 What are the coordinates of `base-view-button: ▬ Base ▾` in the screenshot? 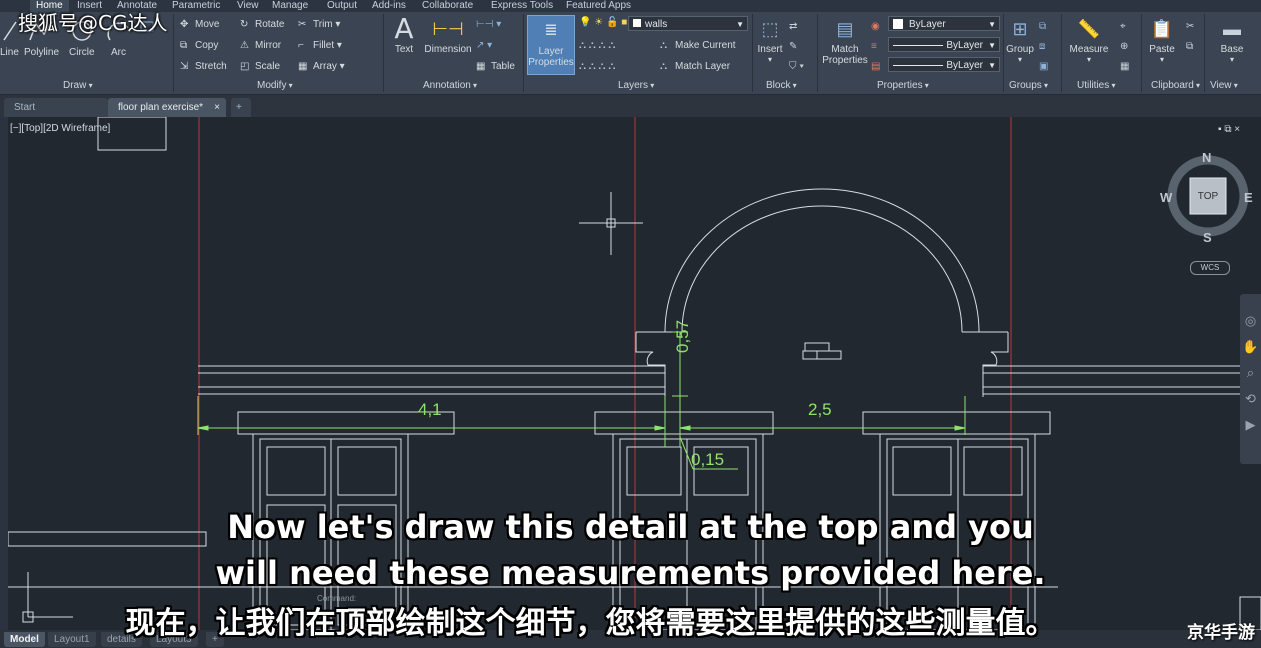 It's located at (1232, 39).